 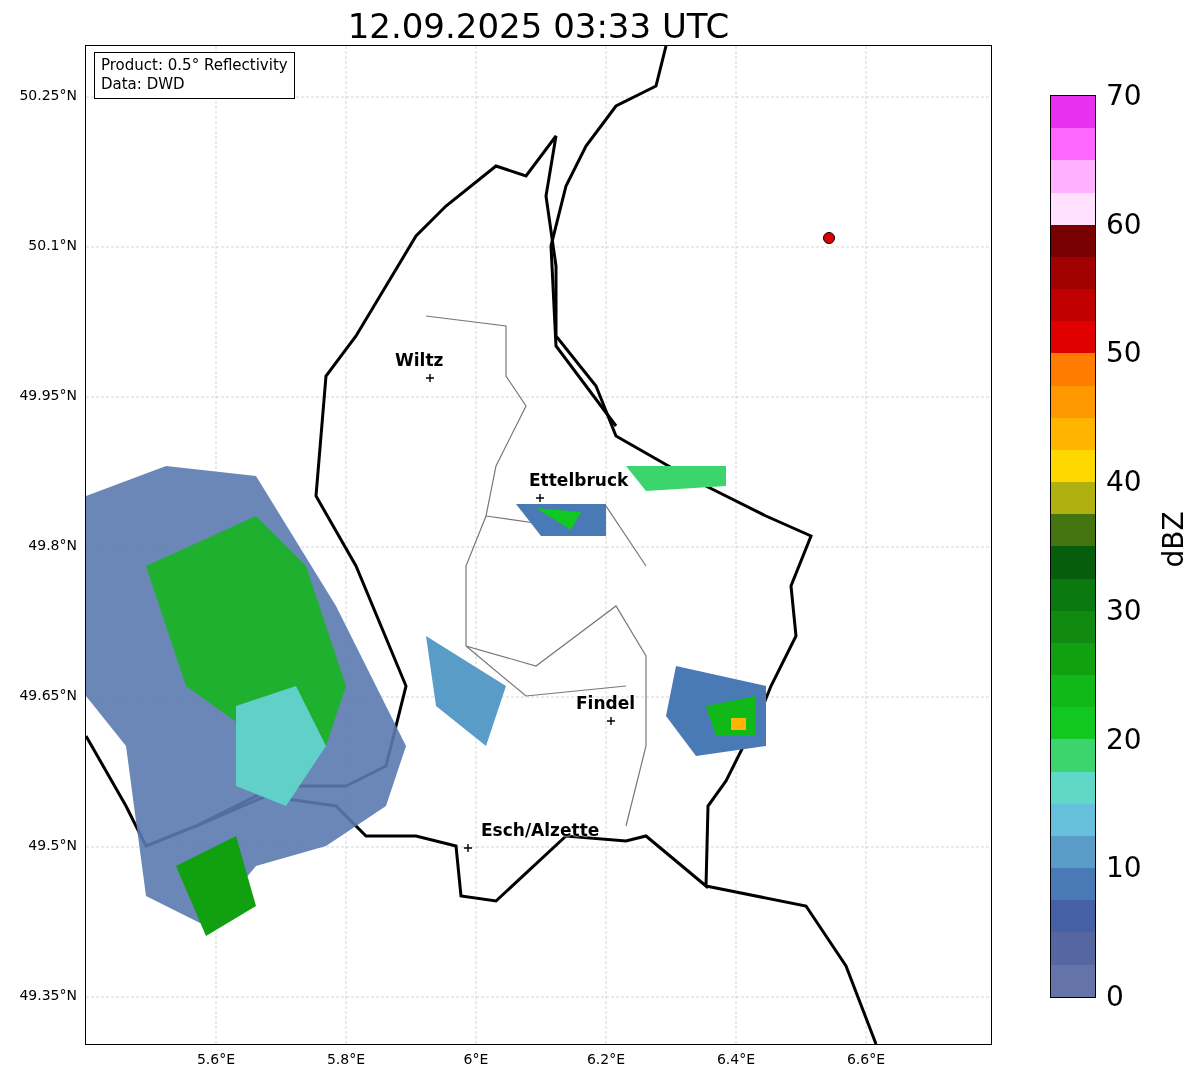 I want to click on place-label: Findel, so click(x=606, y=703).